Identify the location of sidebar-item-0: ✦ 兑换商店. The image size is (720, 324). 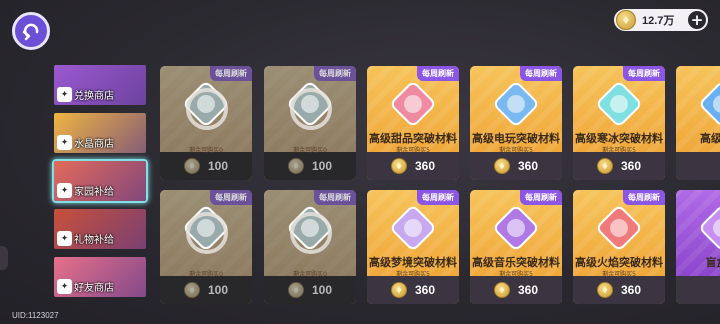
(100, 85).